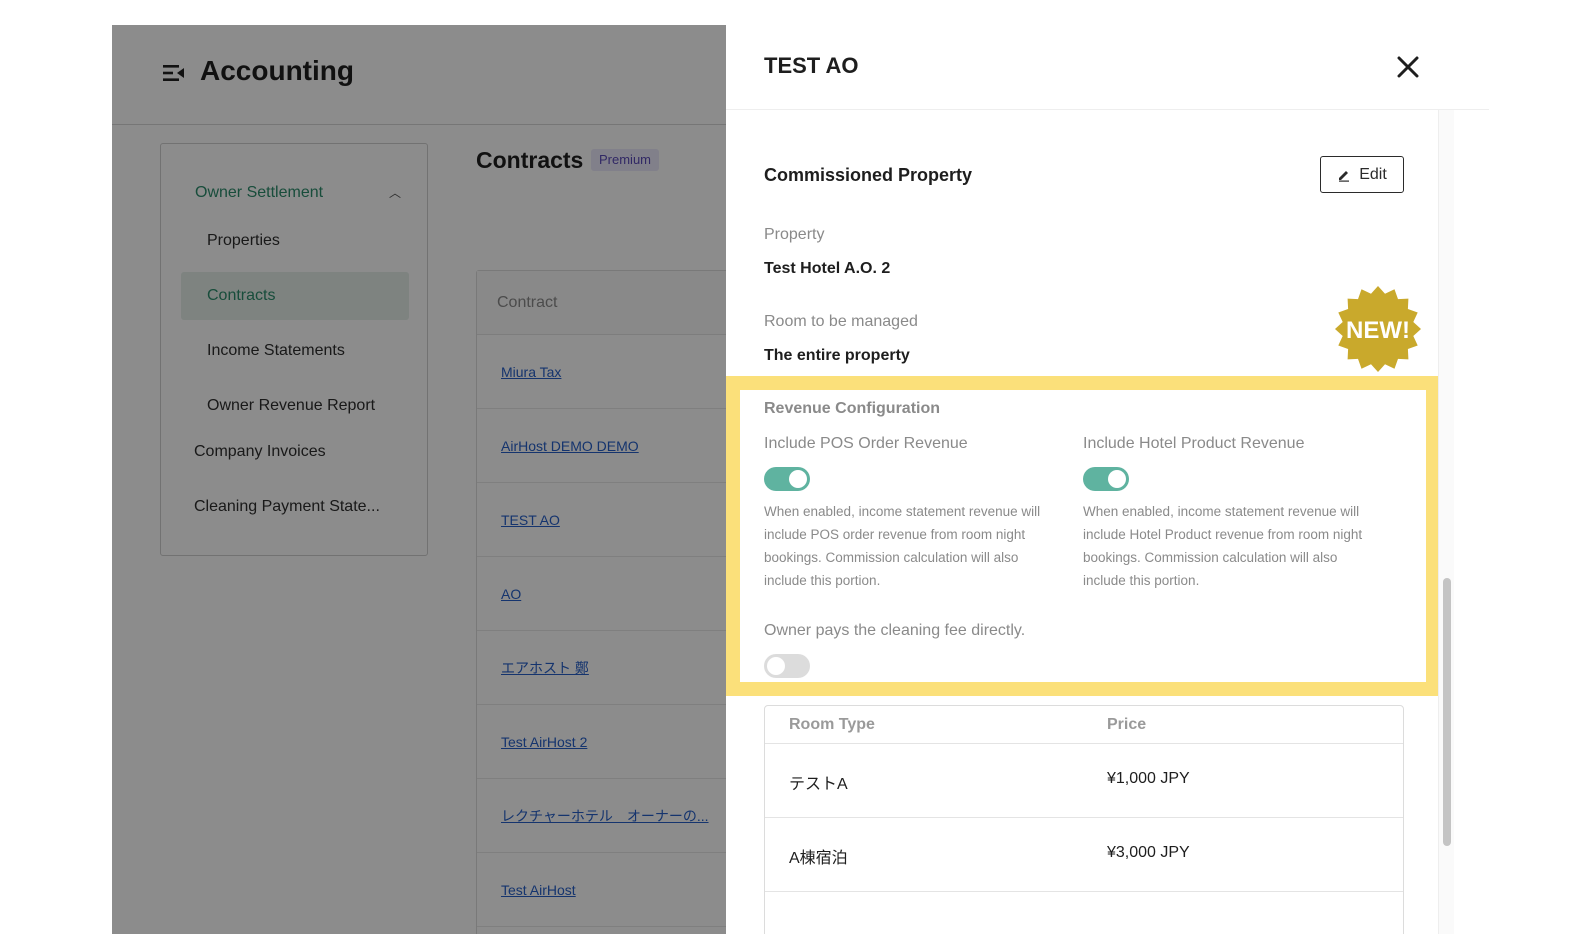 The height and width of the screenshot is (934, 1596). What do you see at coordinates (895, 630) in the screenshot?
I see `cleaning-fee-label: Owner pays the cleaning fee directly.` at bounding box center [895, 630].